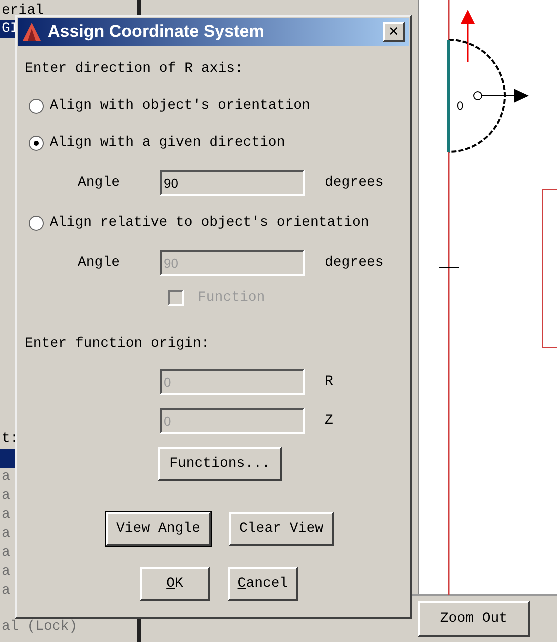 The image size is (557, 642). Describe the element at coordinates (158, 529) in the screenshot. I see `view-button: View Angle` at that location.